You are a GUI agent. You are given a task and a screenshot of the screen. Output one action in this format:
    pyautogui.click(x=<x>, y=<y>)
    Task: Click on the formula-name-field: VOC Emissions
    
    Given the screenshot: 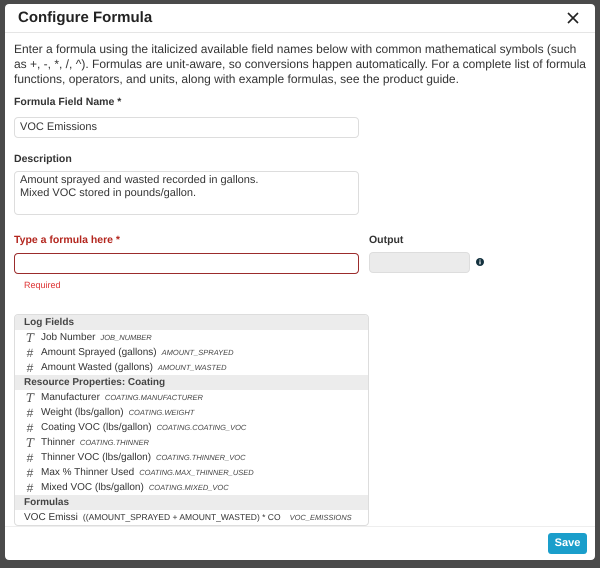 What is the action you would take?
    pyautogui.click(x=186, y=127)
    